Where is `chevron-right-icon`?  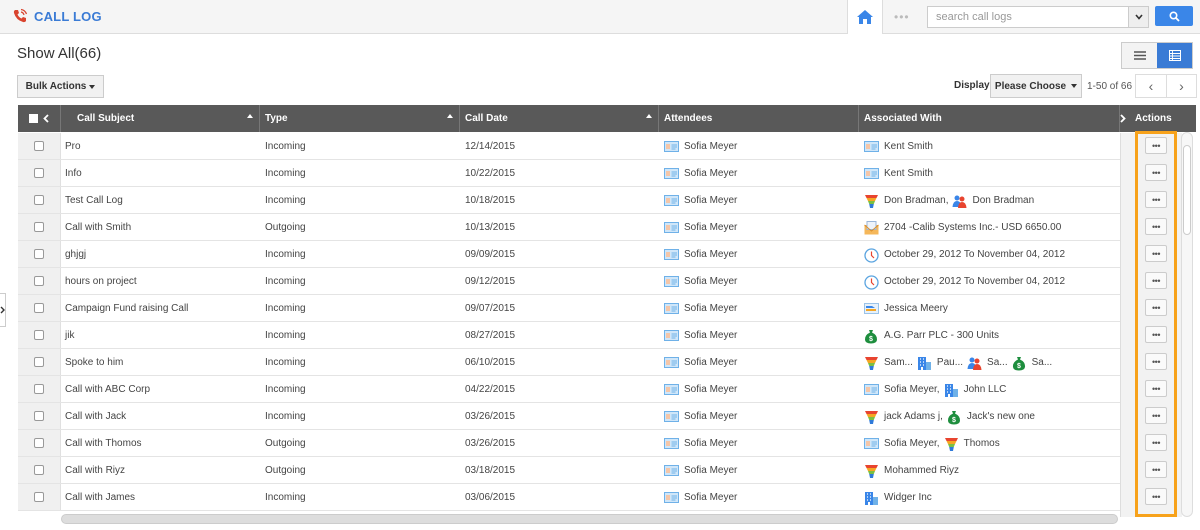
chevron-right-icon is located at coordinates (1123, 118).